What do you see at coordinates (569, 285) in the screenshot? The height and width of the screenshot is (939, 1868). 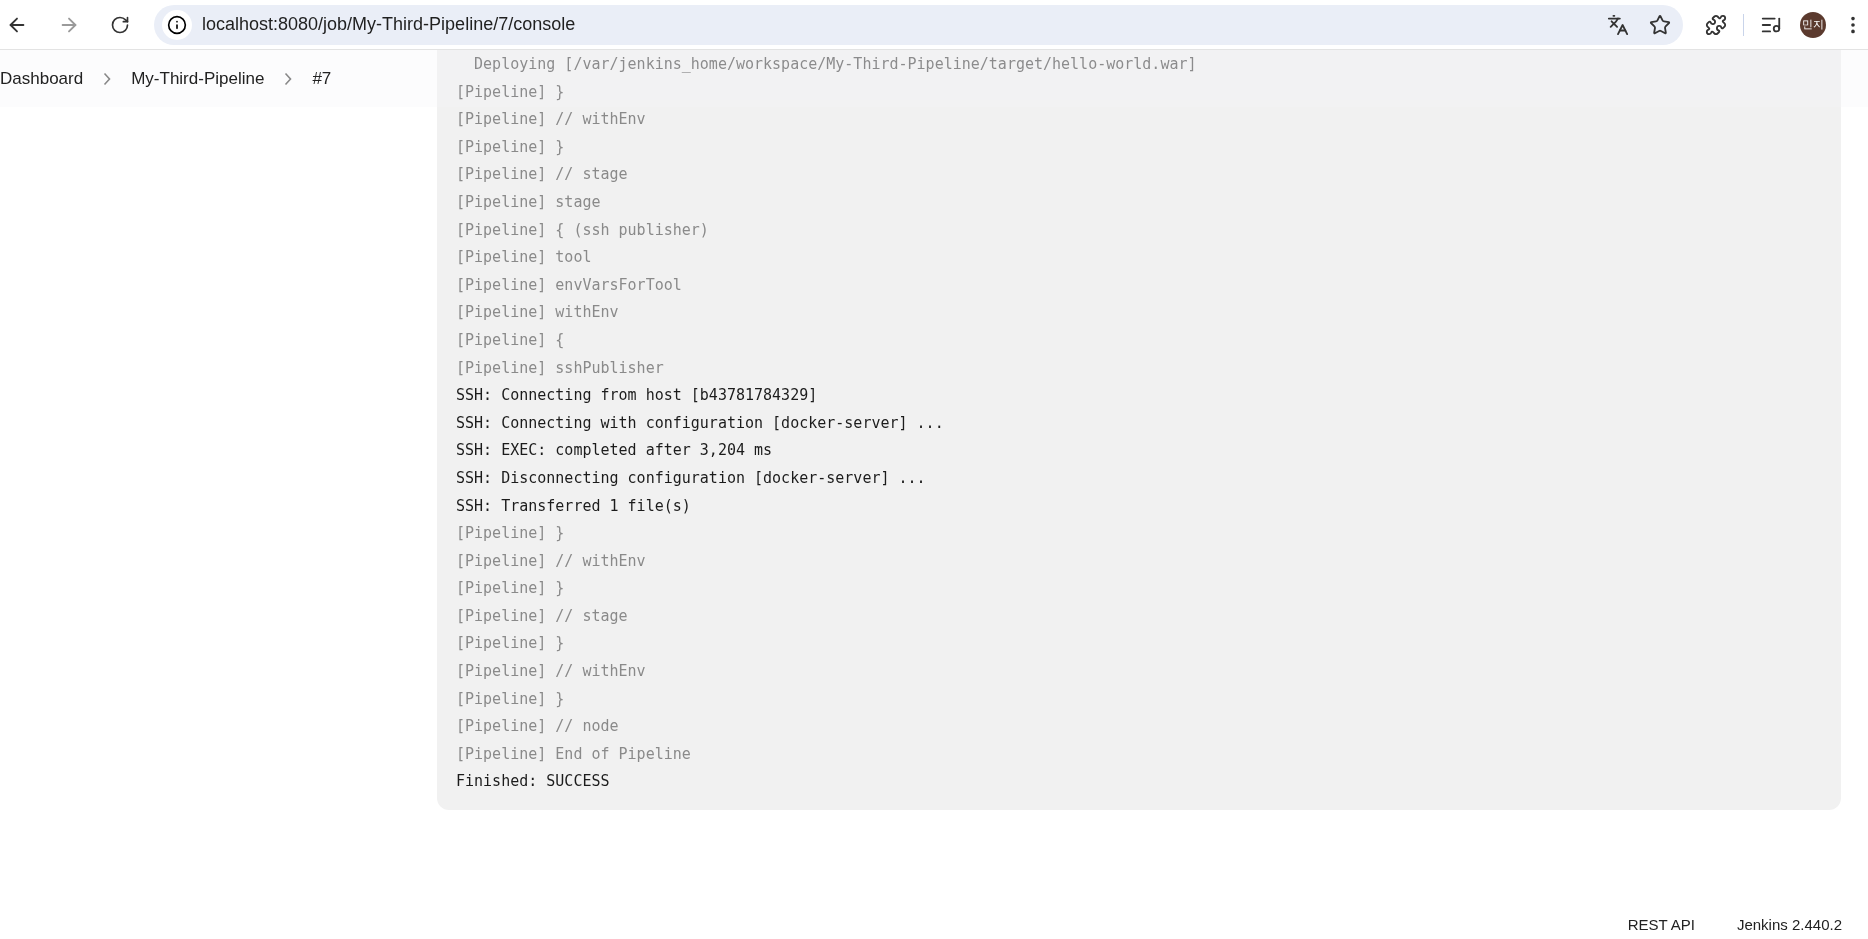 I see `console-line: [Pipeline] envVarsForTool` at bounding box center [569, 285].